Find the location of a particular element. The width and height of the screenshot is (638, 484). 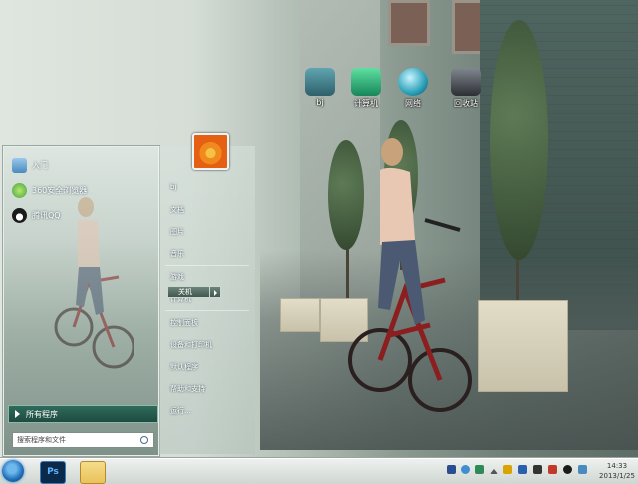

folder-icon is located at coordinates (320, 82).